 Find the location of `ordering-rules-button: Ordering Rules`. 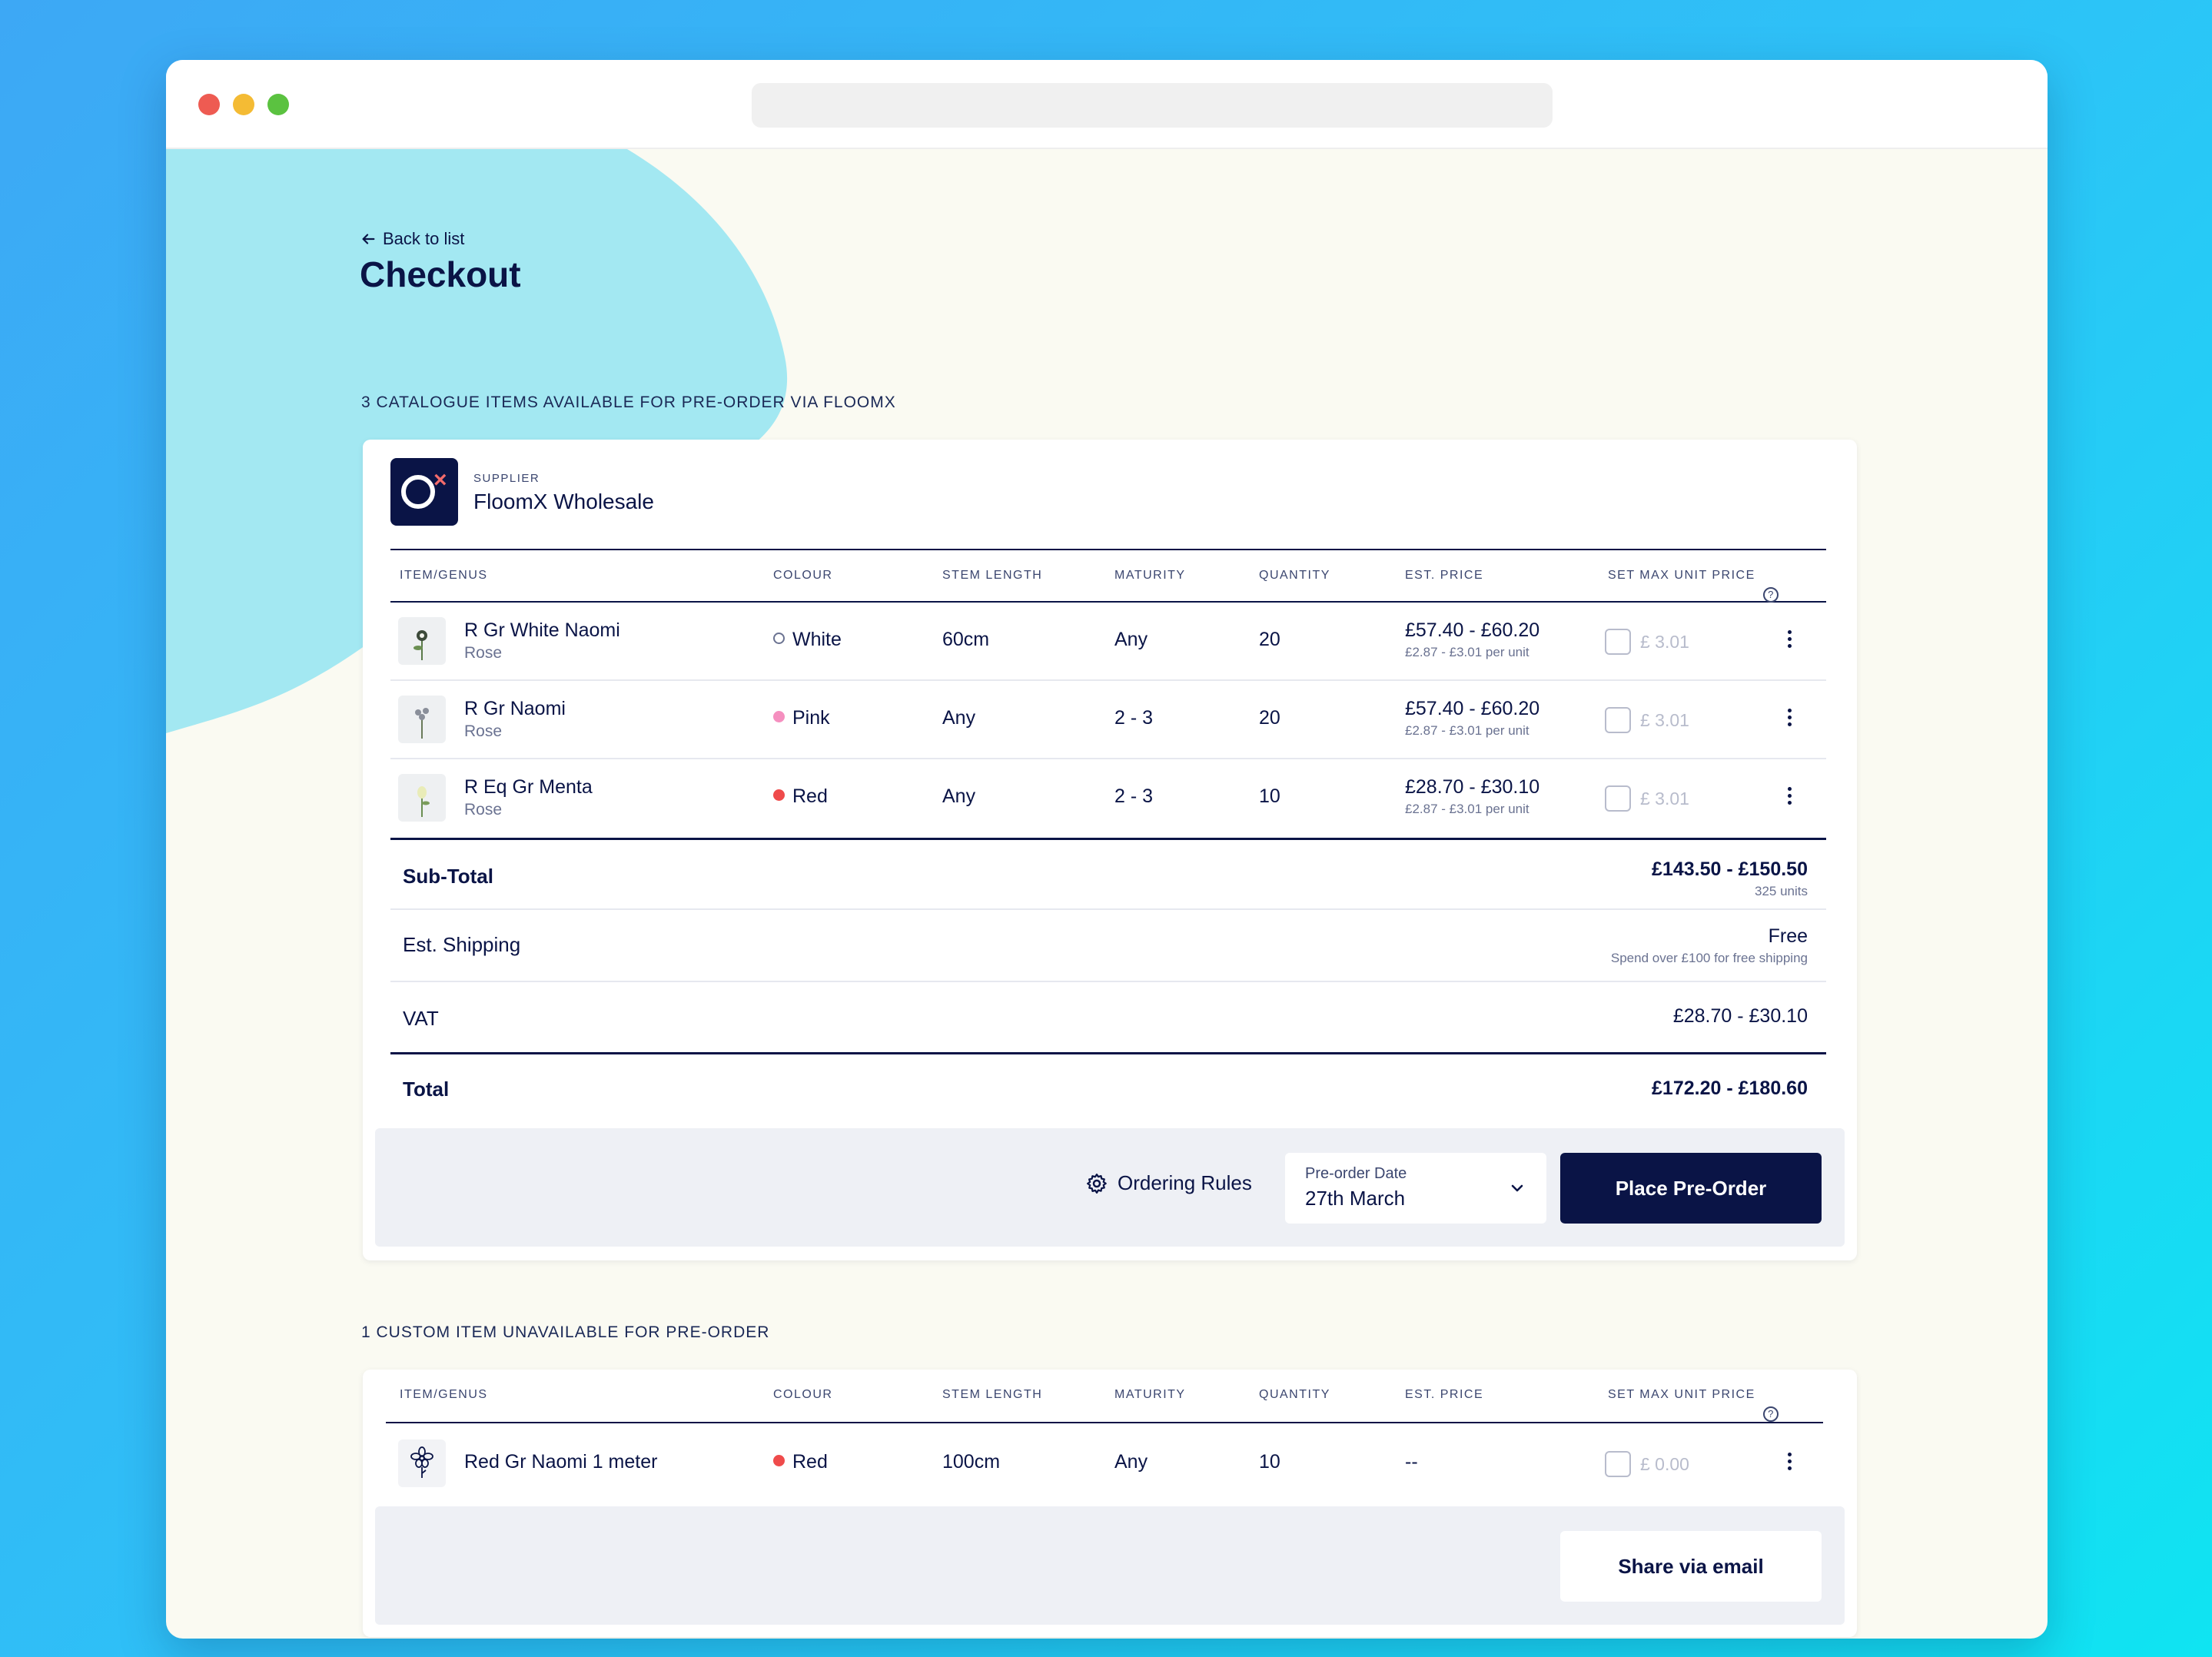

ordering-rules-button: Ordering Rules is located at coordinates (1168, 1183).